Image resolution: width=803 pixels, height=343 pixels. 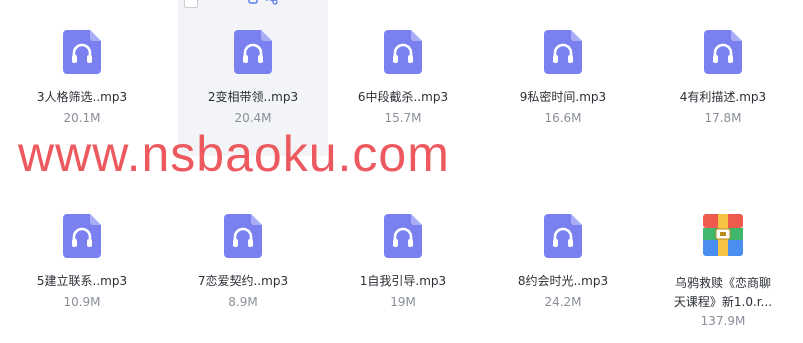 I want to click on more-icon, so click(x=289, y=2).